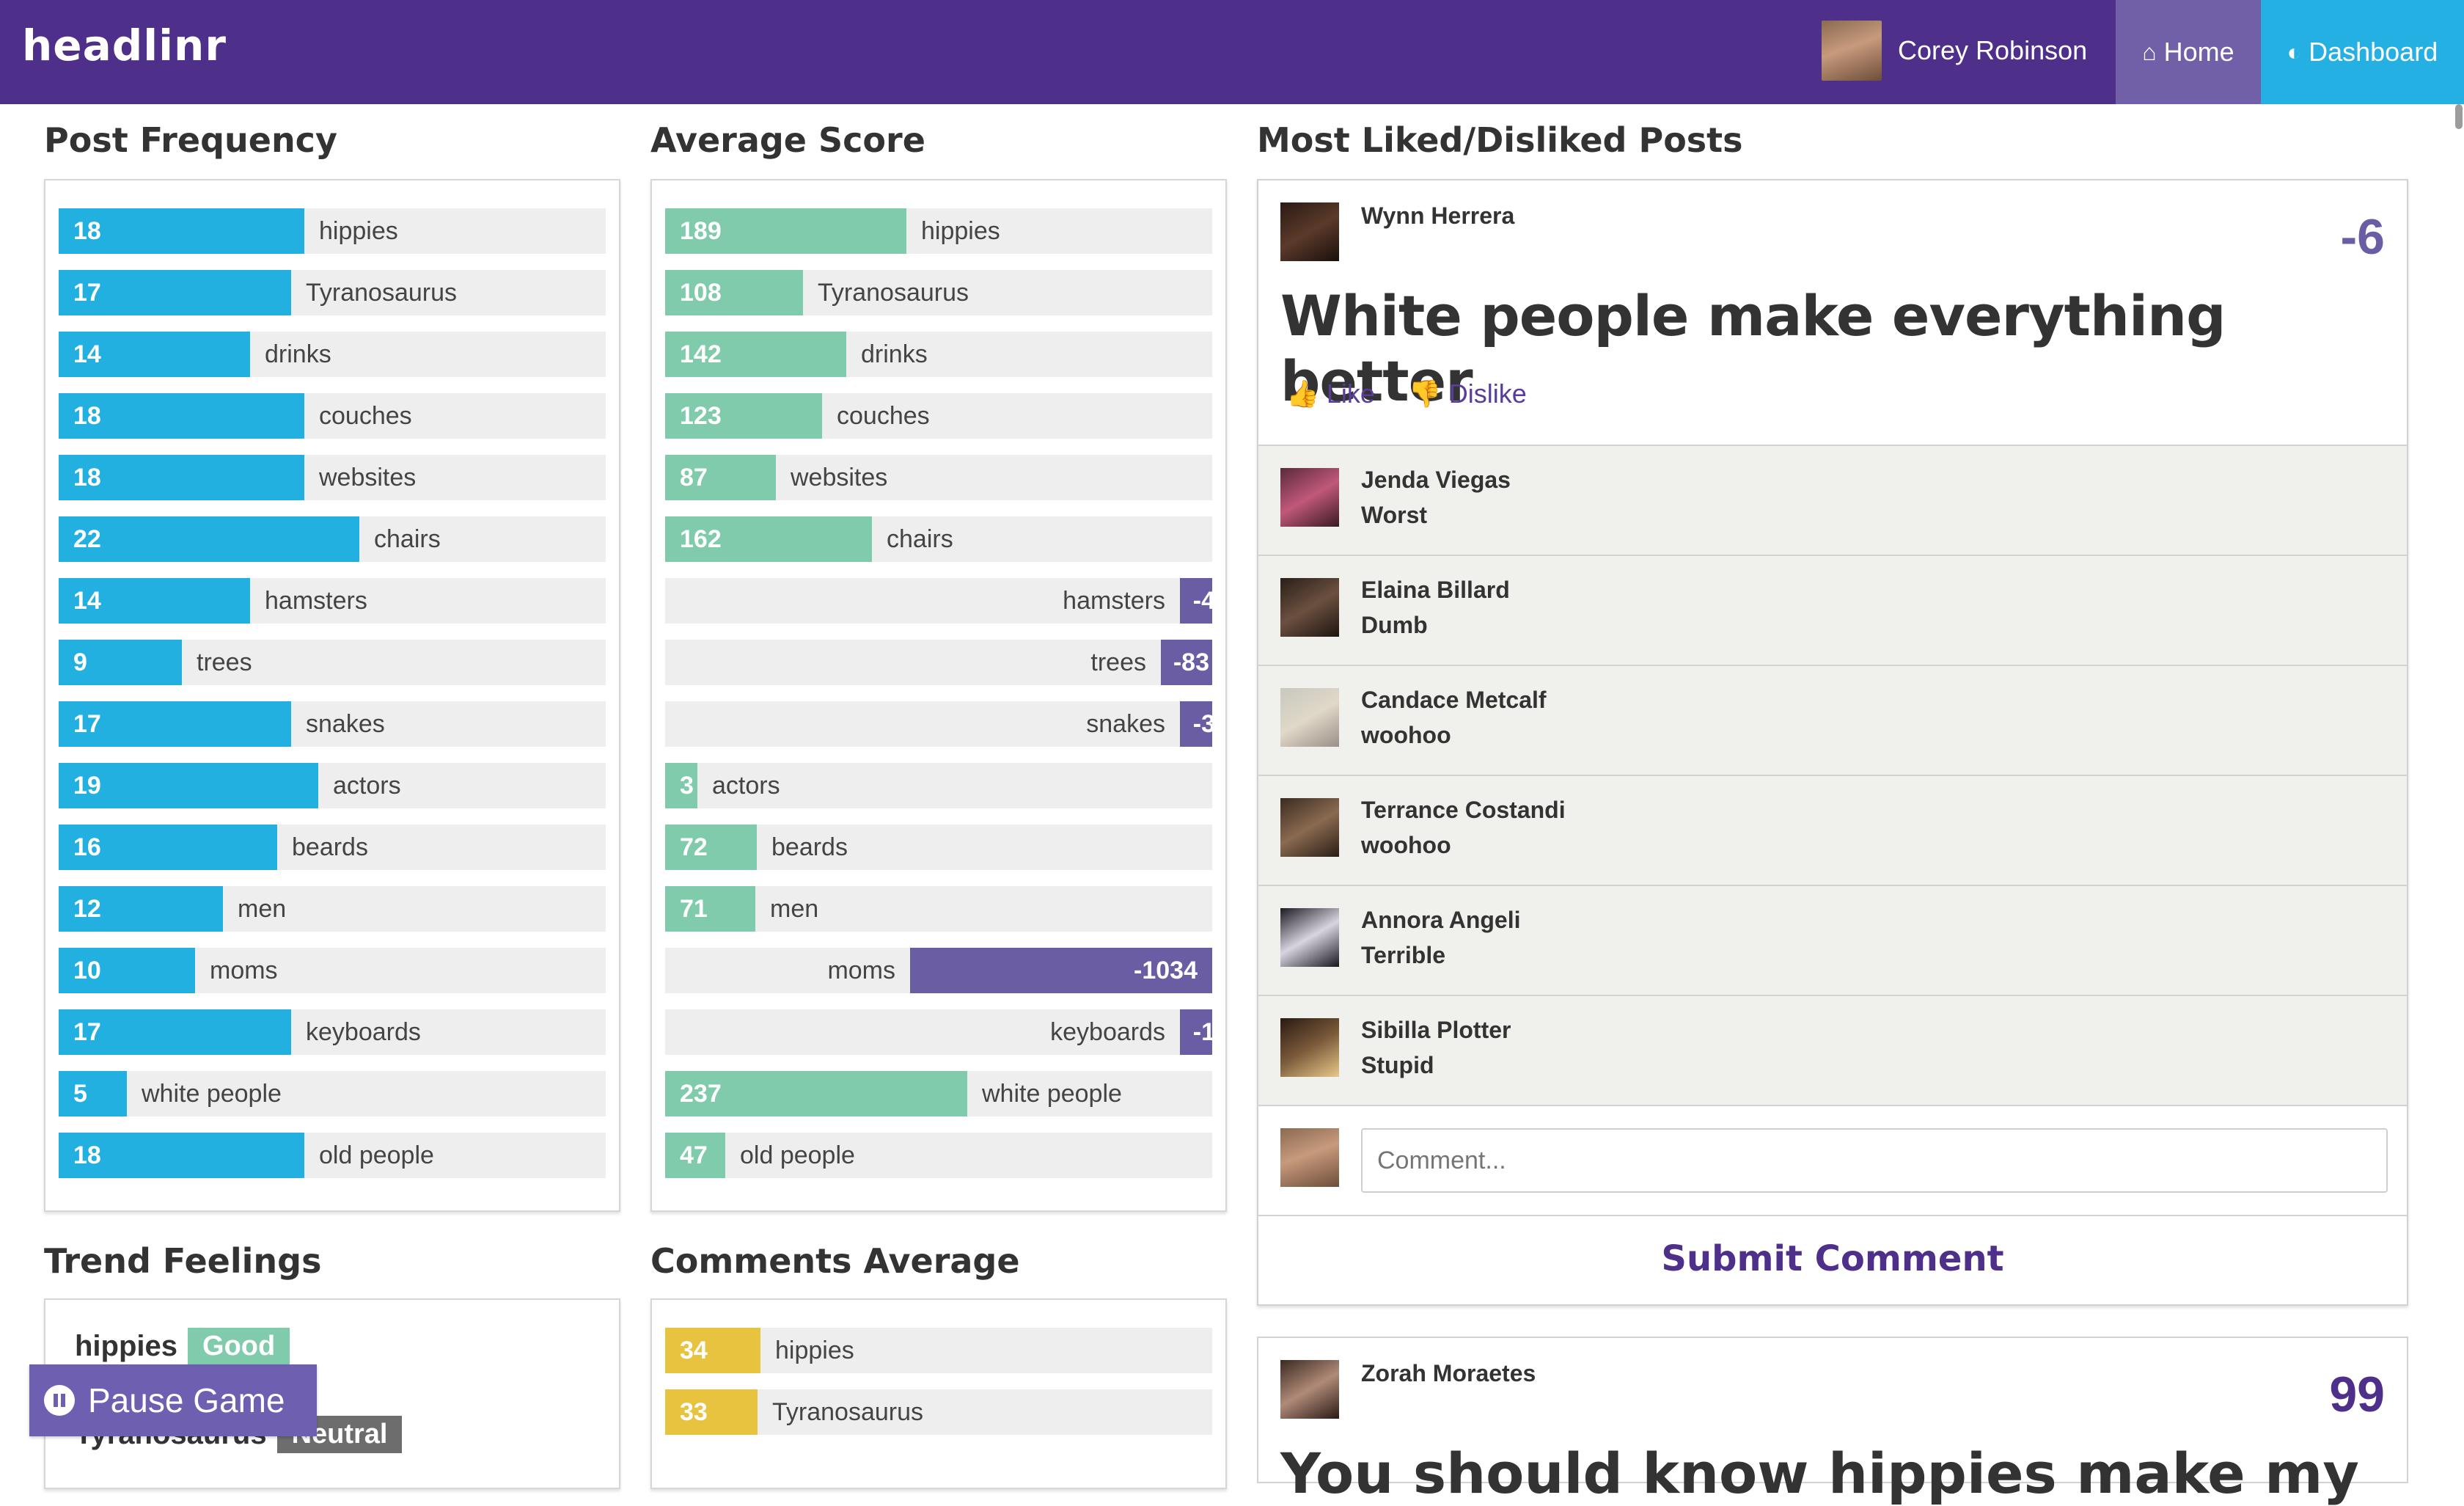 The image size is (2464, 1506). Describe the element at coordinates (298, 354) in the screenshot. I see `bar-label: drinks` at that location.